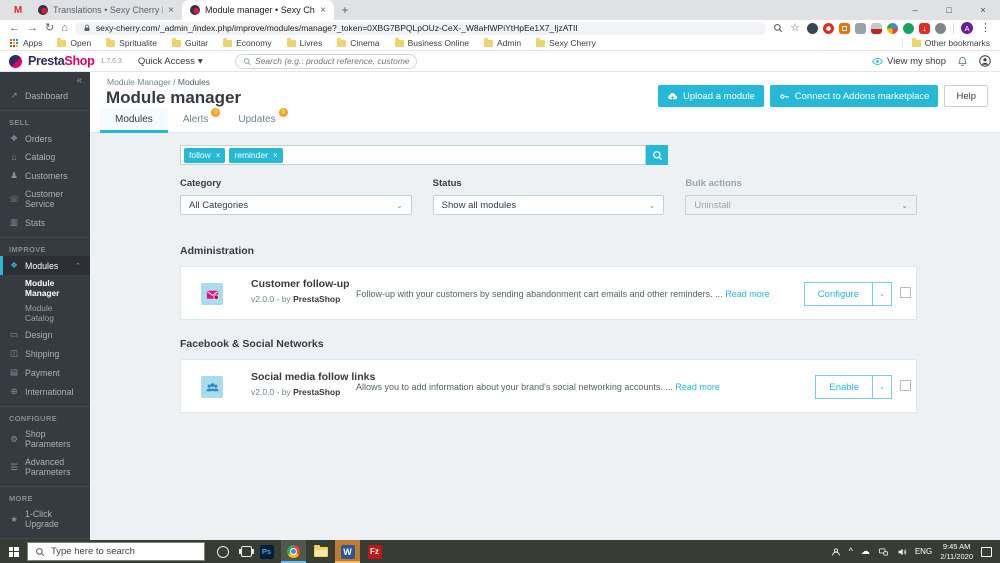 The image size is (1000, 563). Describe the element at coordinates (170, 61) in the screenshot. I see `quick-access-menu: Quick Access ▾` at that location.